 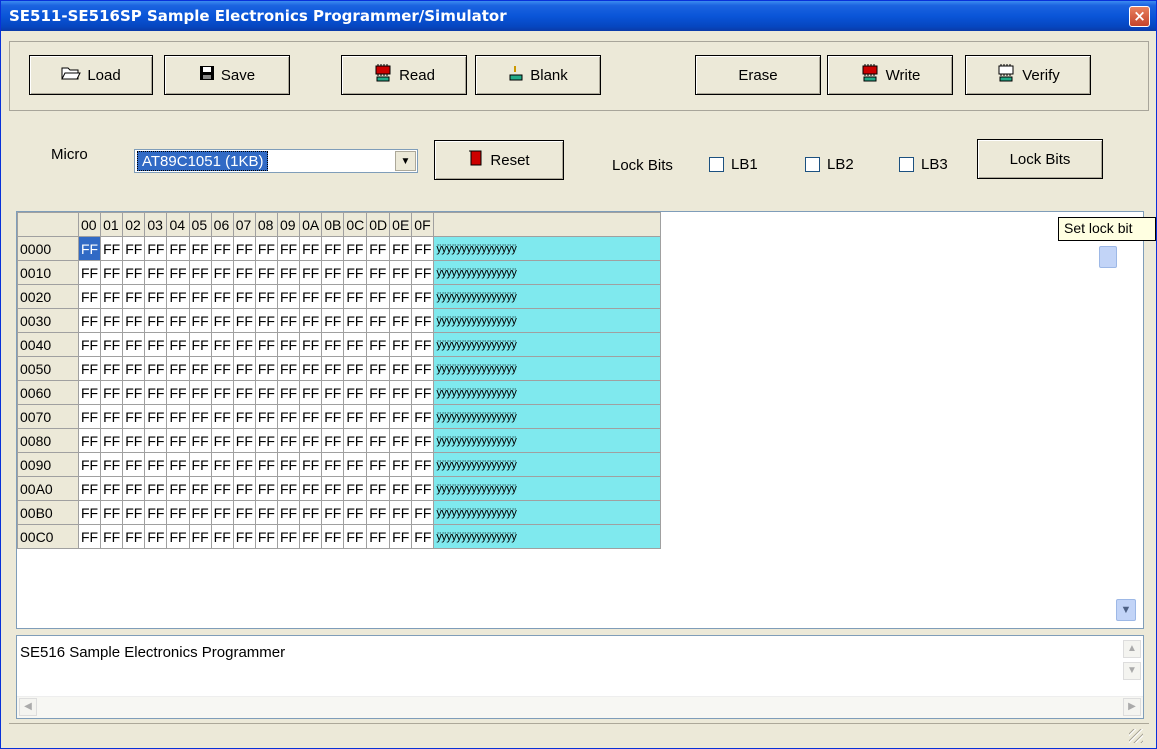 I want to click on scroll-left-icon: ◀, so click(x=28, y=707).